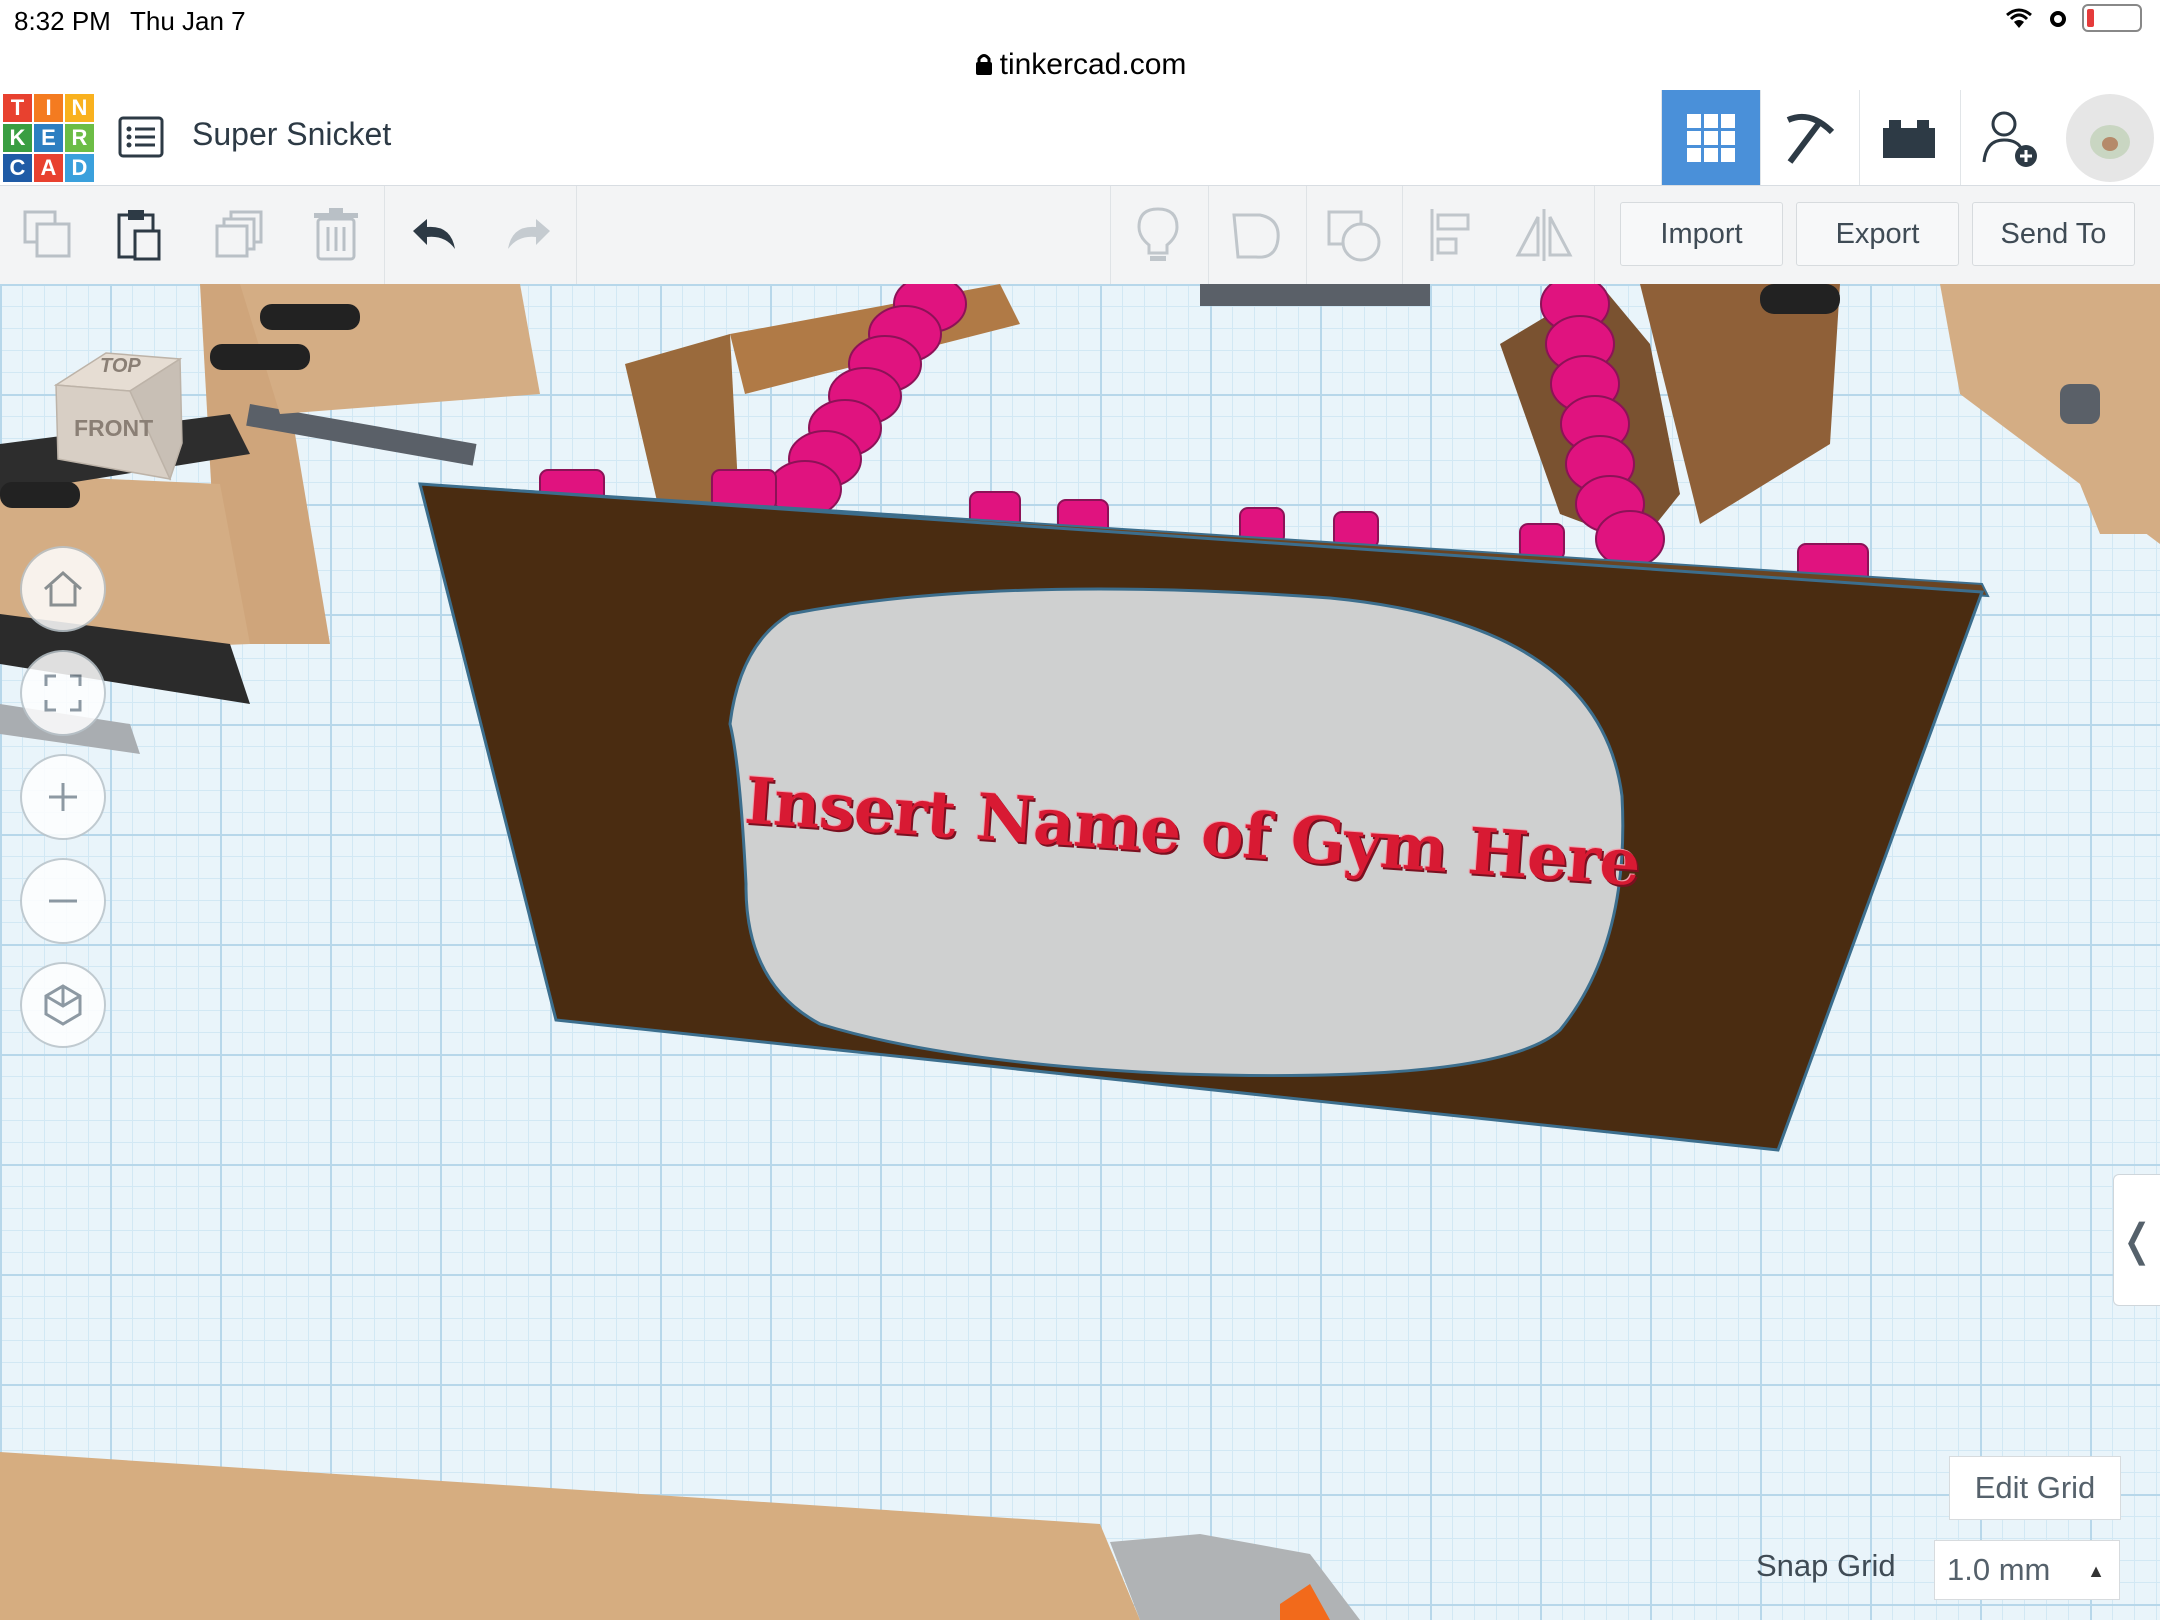 Image resolution: width=2160 pixels, height=1620 pixels. I want to click on tinkercad-logo: TIN KER CAD, so click(48, 138).